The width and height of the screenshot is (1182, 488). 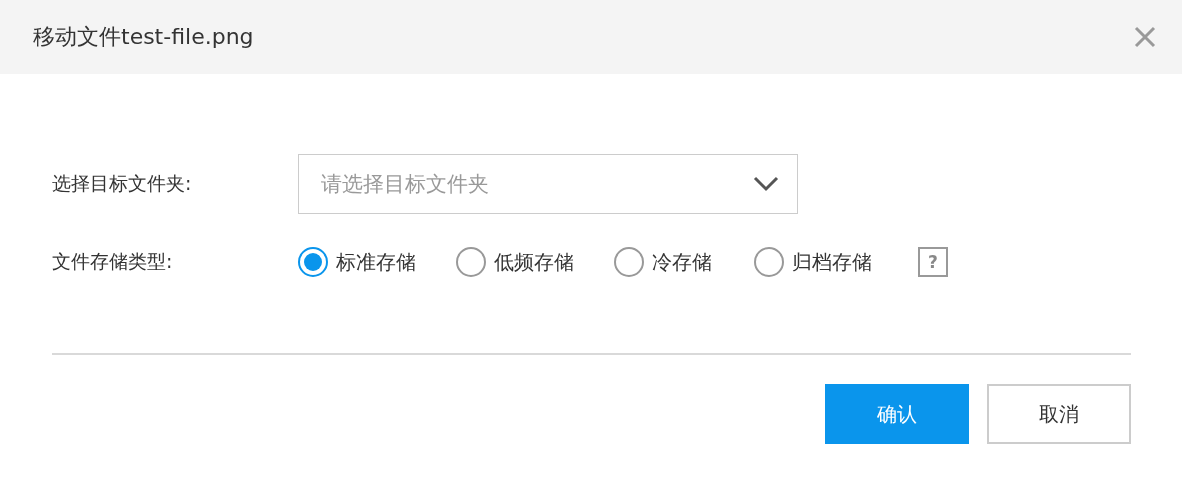 I want to click on radio-option: 低频存储, so click(x=515, y=262).